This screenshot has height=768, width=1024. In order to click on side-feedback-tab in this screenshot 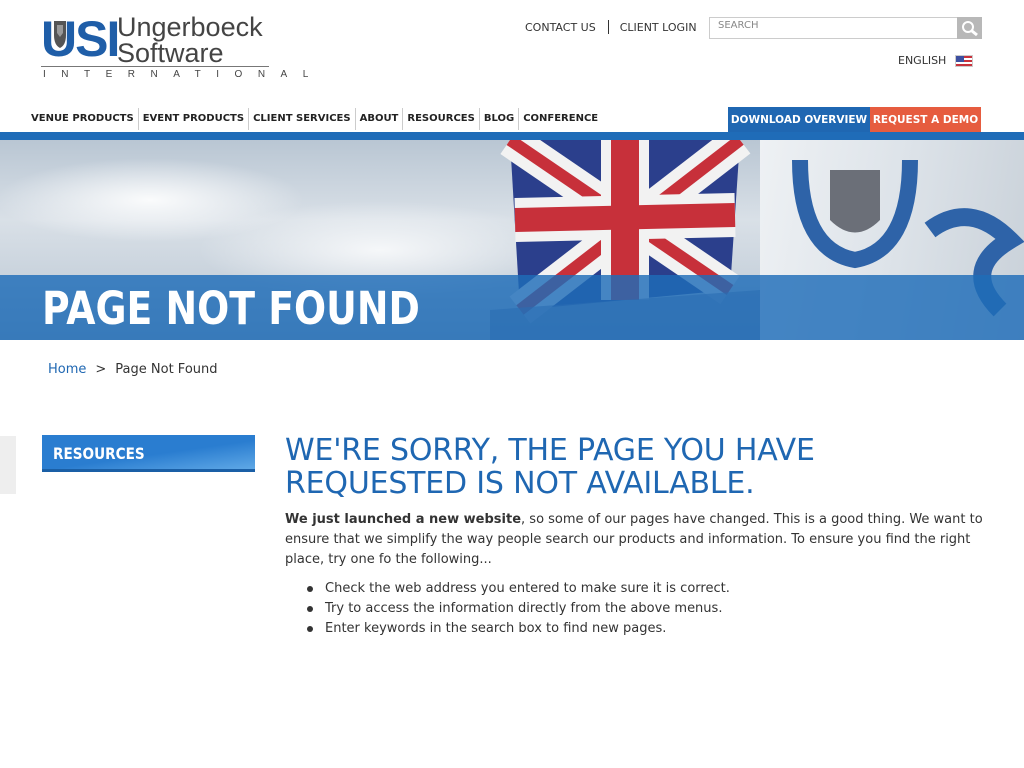, I will do `click(8, 465)`.